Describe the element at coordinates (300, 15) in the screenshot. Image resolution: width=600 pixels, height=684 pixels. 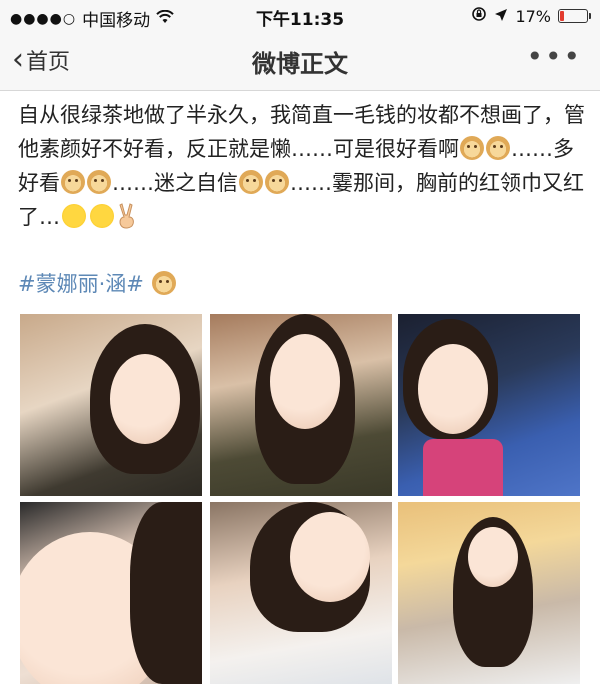
I see `status-bar: ●●●●○ 中国移动 下午11:35 17%` at that location.